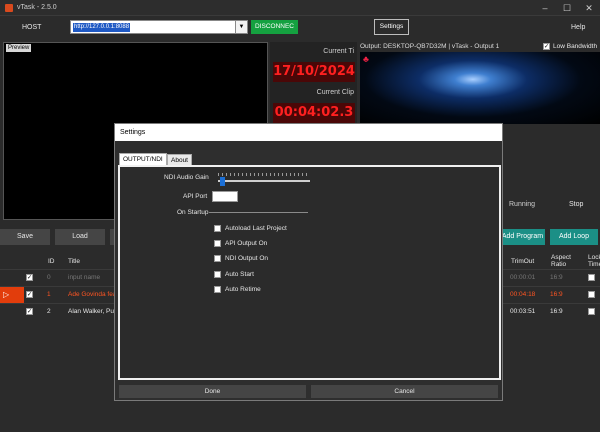 The height and width of the screenshot is (432, 600). I want to click on ndi-output-label: NDI Output On, so click(246, 258).